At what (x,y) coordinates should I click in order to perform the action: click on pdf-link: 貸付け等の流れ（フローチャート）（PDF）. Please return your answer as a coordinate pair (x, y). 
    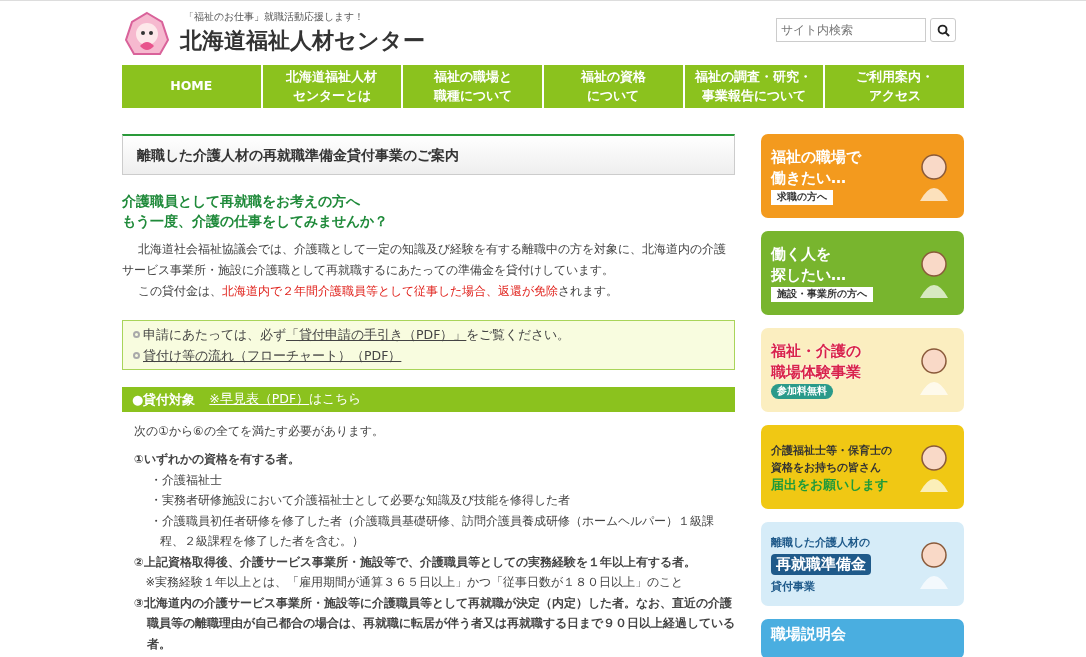
    Looking at the image, I should click on (272, 355).